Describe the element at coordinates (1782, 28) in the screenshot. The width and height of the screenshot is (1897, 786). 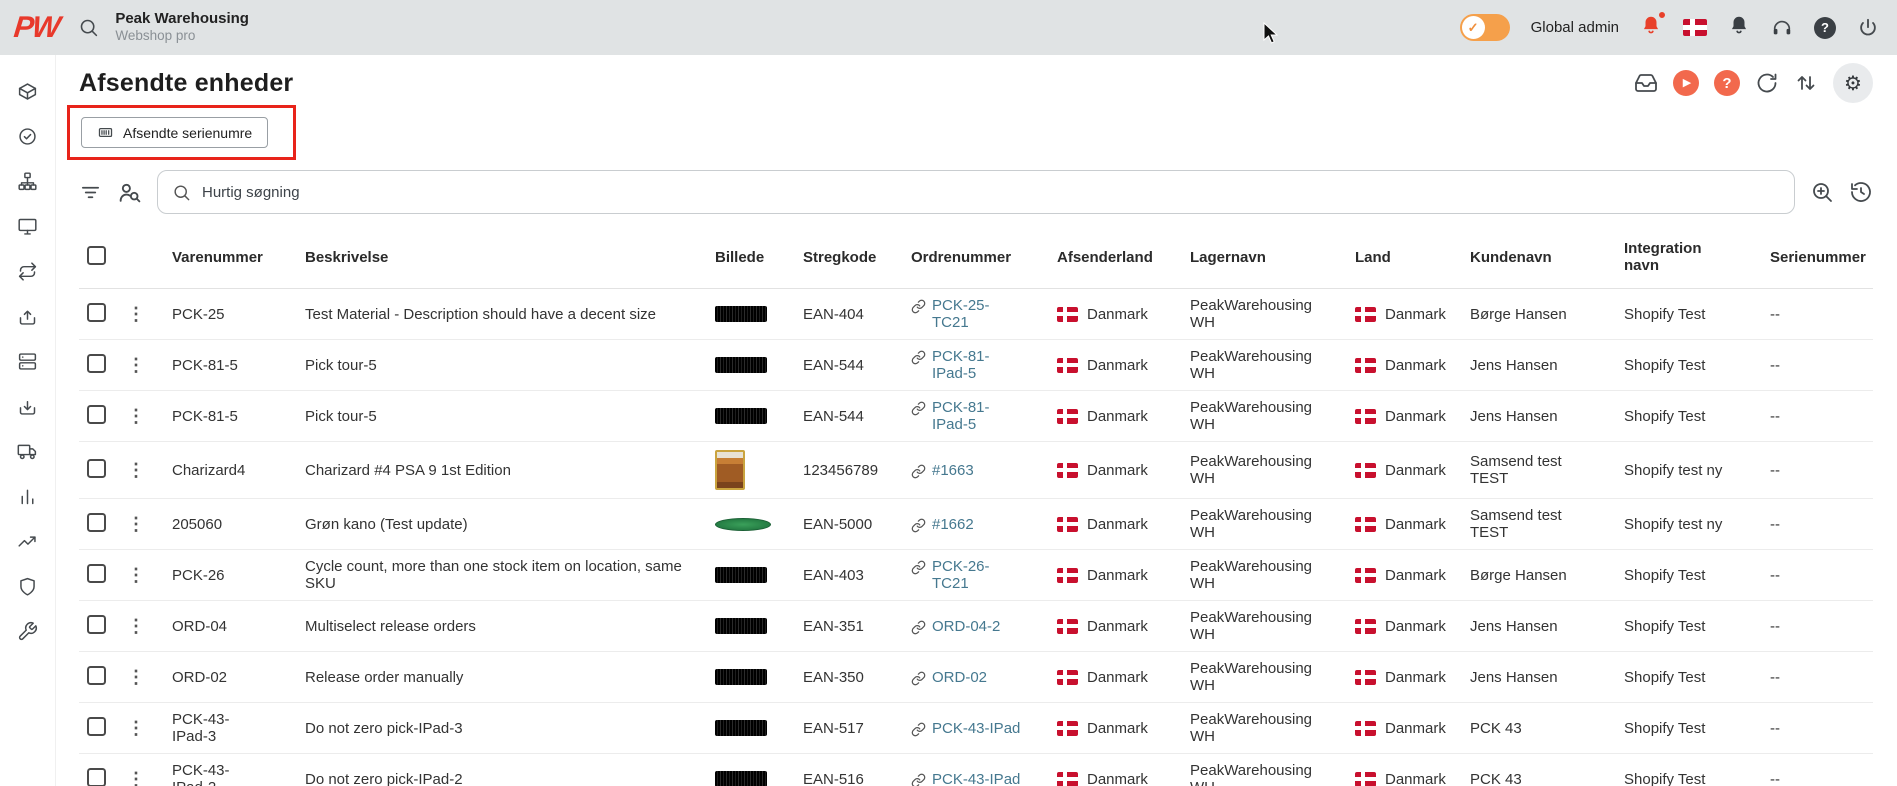
I see `support-headset-icon` at that location.